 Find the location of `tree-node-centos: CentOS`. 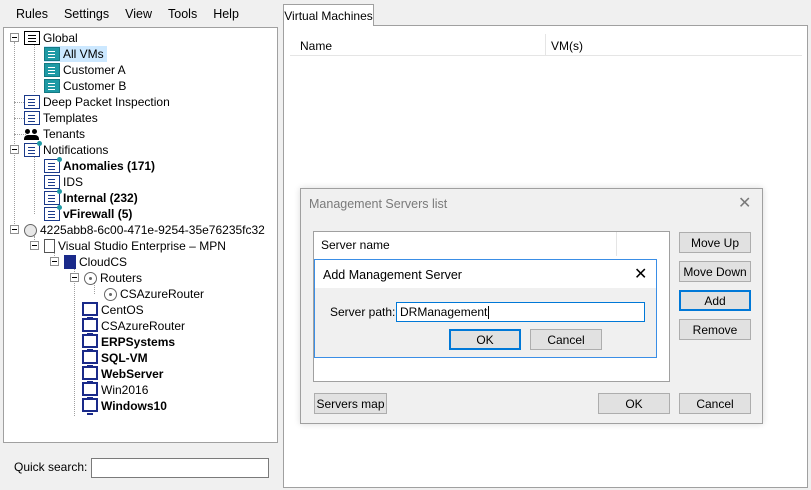

tree-node-centos: CentOS is located at coordinates (113, 310).